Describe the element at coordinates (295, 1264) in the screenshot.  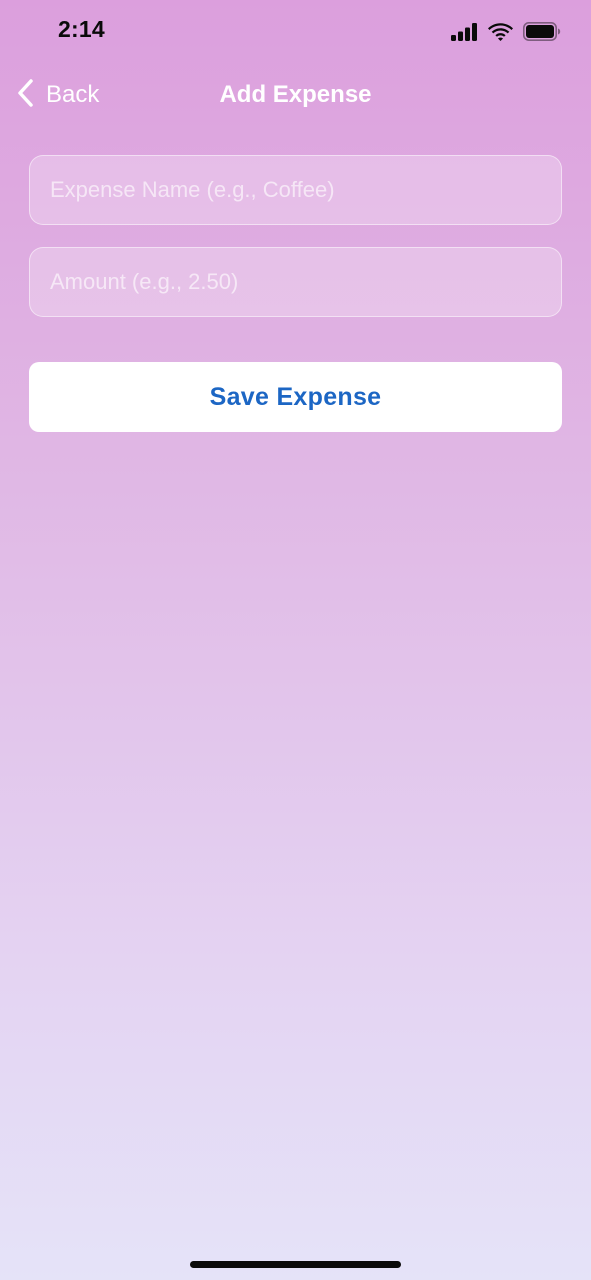
I see `home-indicator` at that location.